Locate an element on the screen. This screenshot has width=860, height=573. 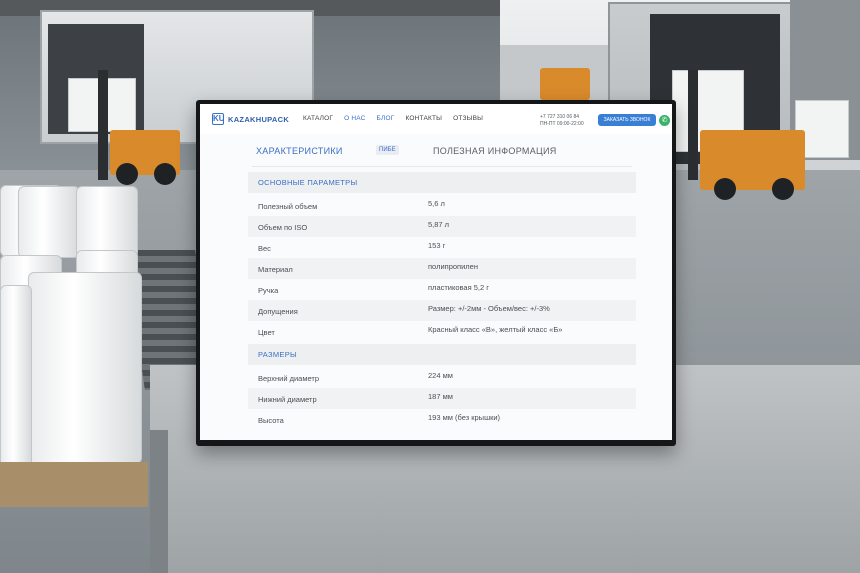
menu-item-contacts: КОНТАКТЫ is located at coordinates (423, 118).